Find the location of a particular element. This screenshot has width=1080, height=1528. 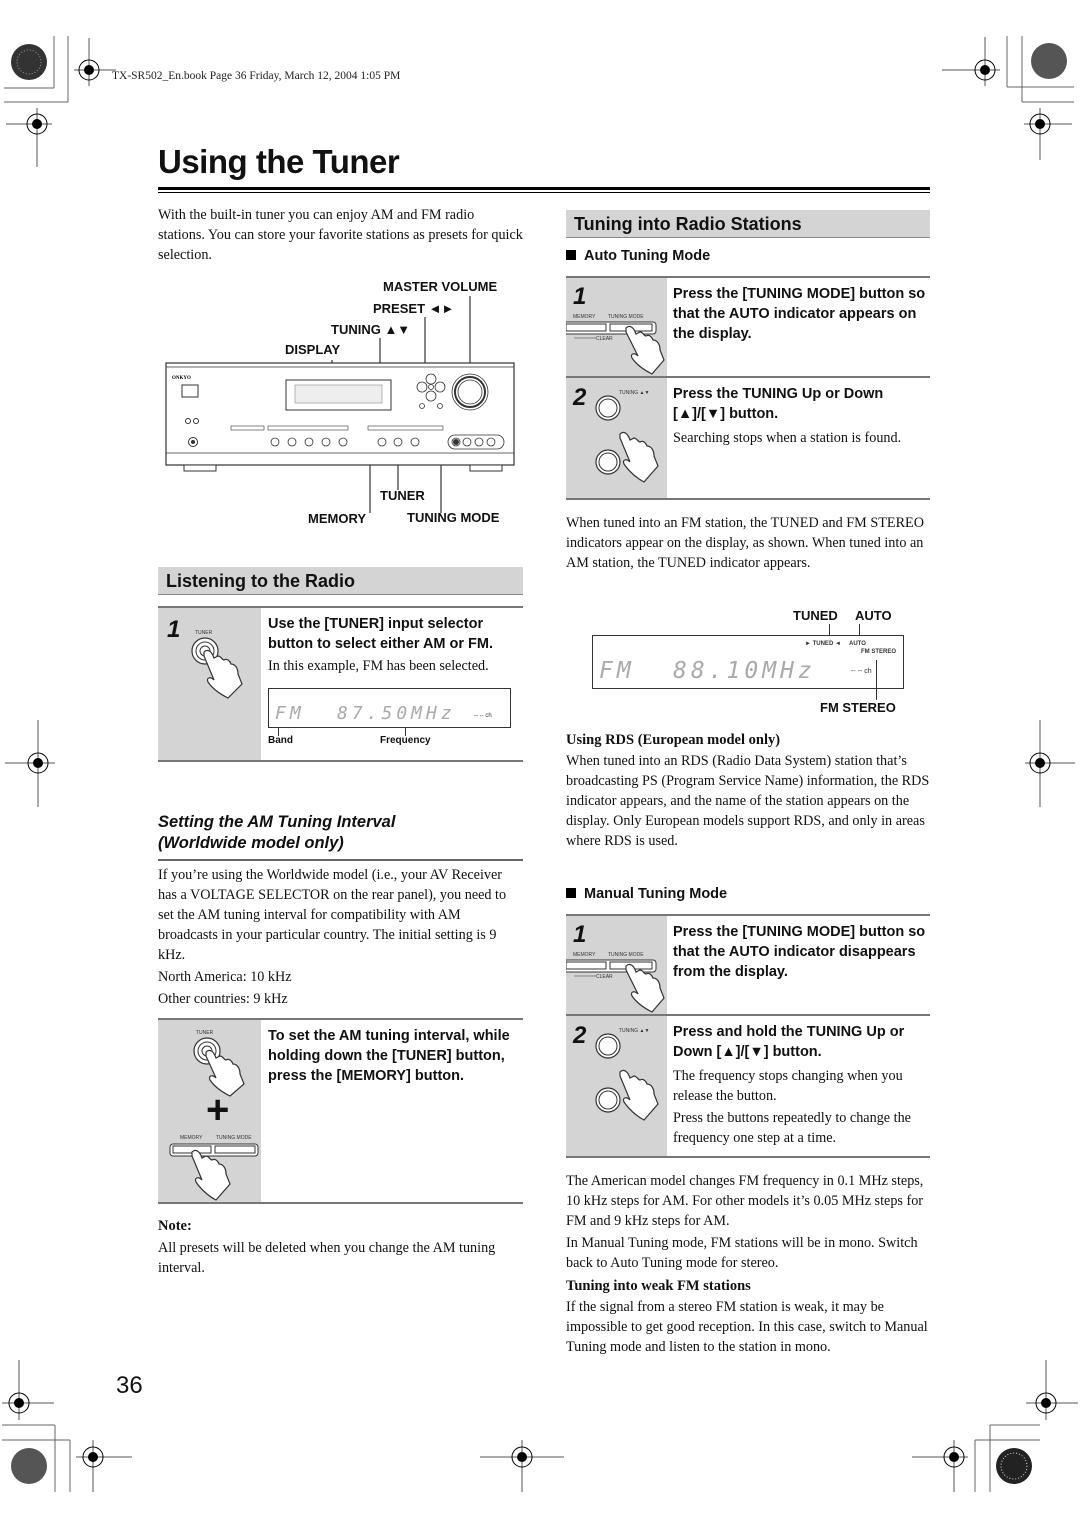

note-title: Note: is located at coordinates (175, 1226).